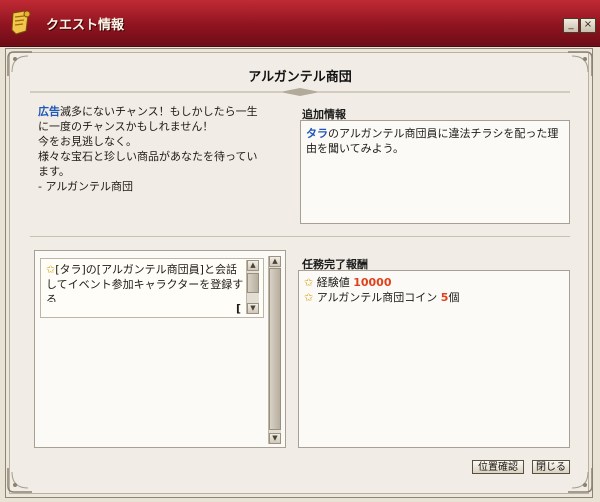  Describe the element at coordinates (145, 282) in the screenshot. I see `objective-text: ✩[タラ]の[アルガンテル商団員]と会話してイベント参加キャラクターを登録する` at that location.